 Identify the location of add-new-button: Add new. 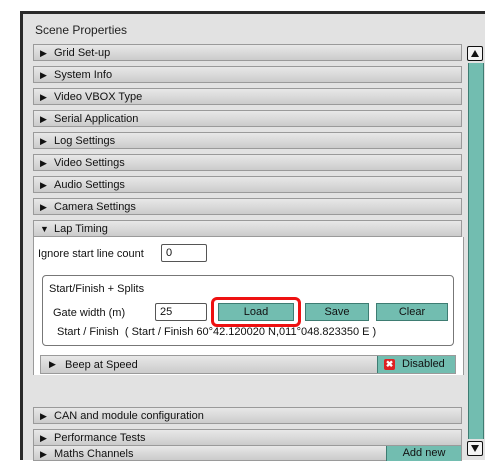
(423, 453).